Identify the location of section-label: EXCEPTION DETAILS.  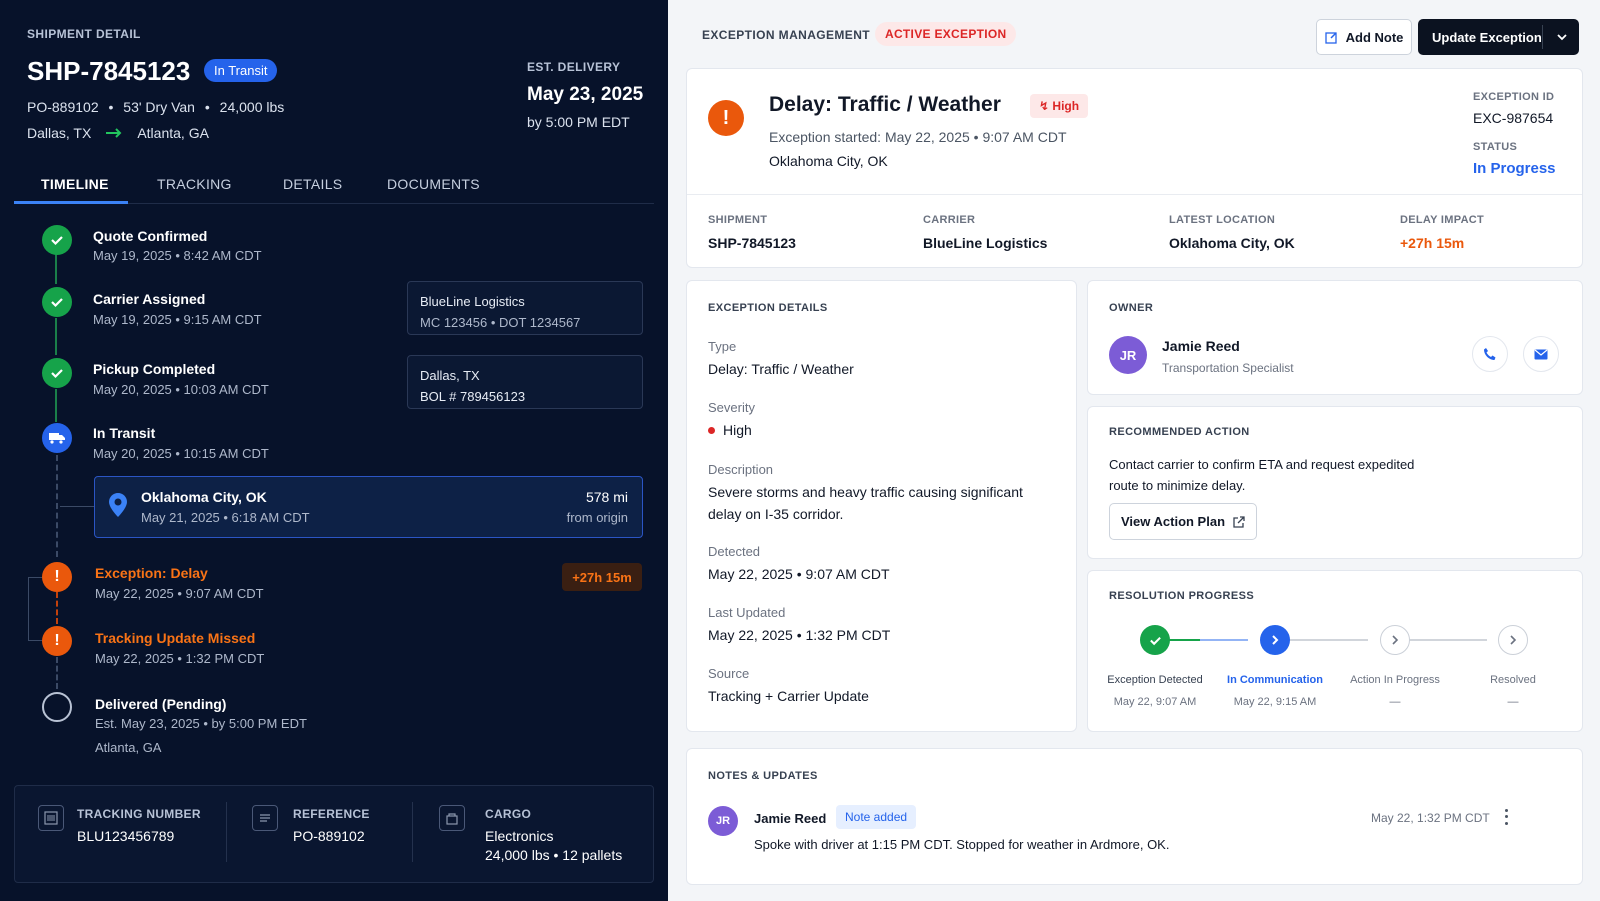
(768, 308).